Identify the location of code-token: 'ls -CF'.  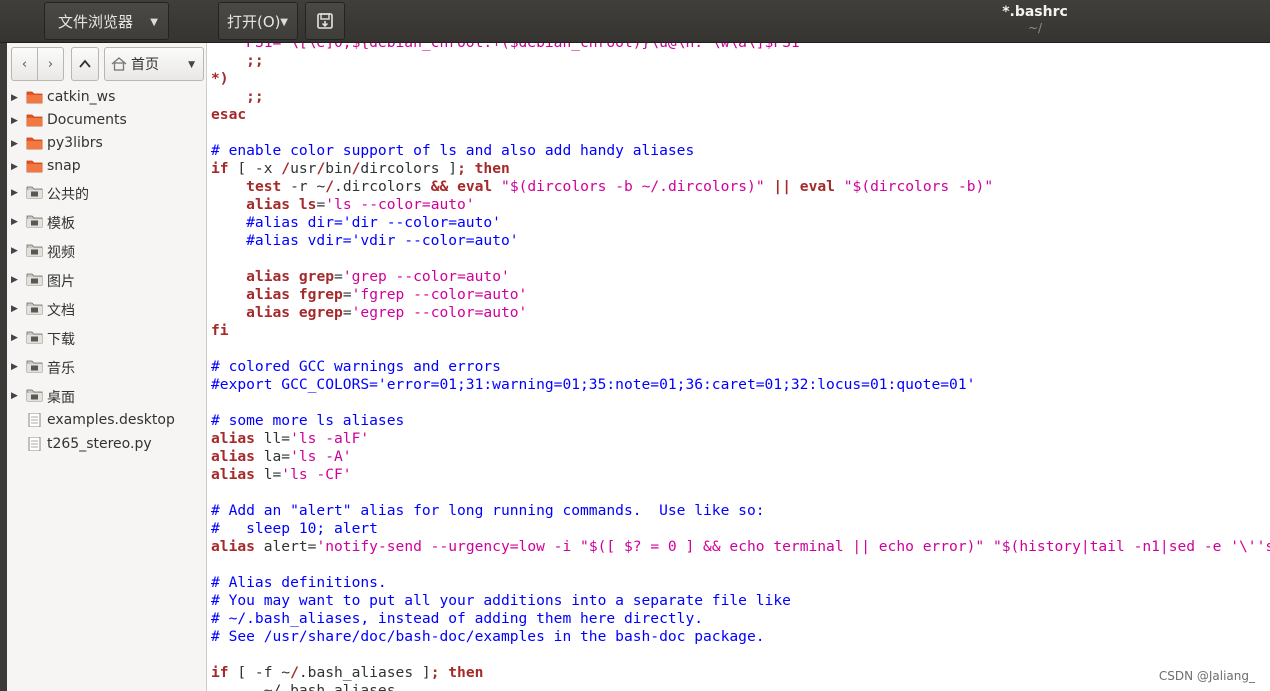
(316, 474).